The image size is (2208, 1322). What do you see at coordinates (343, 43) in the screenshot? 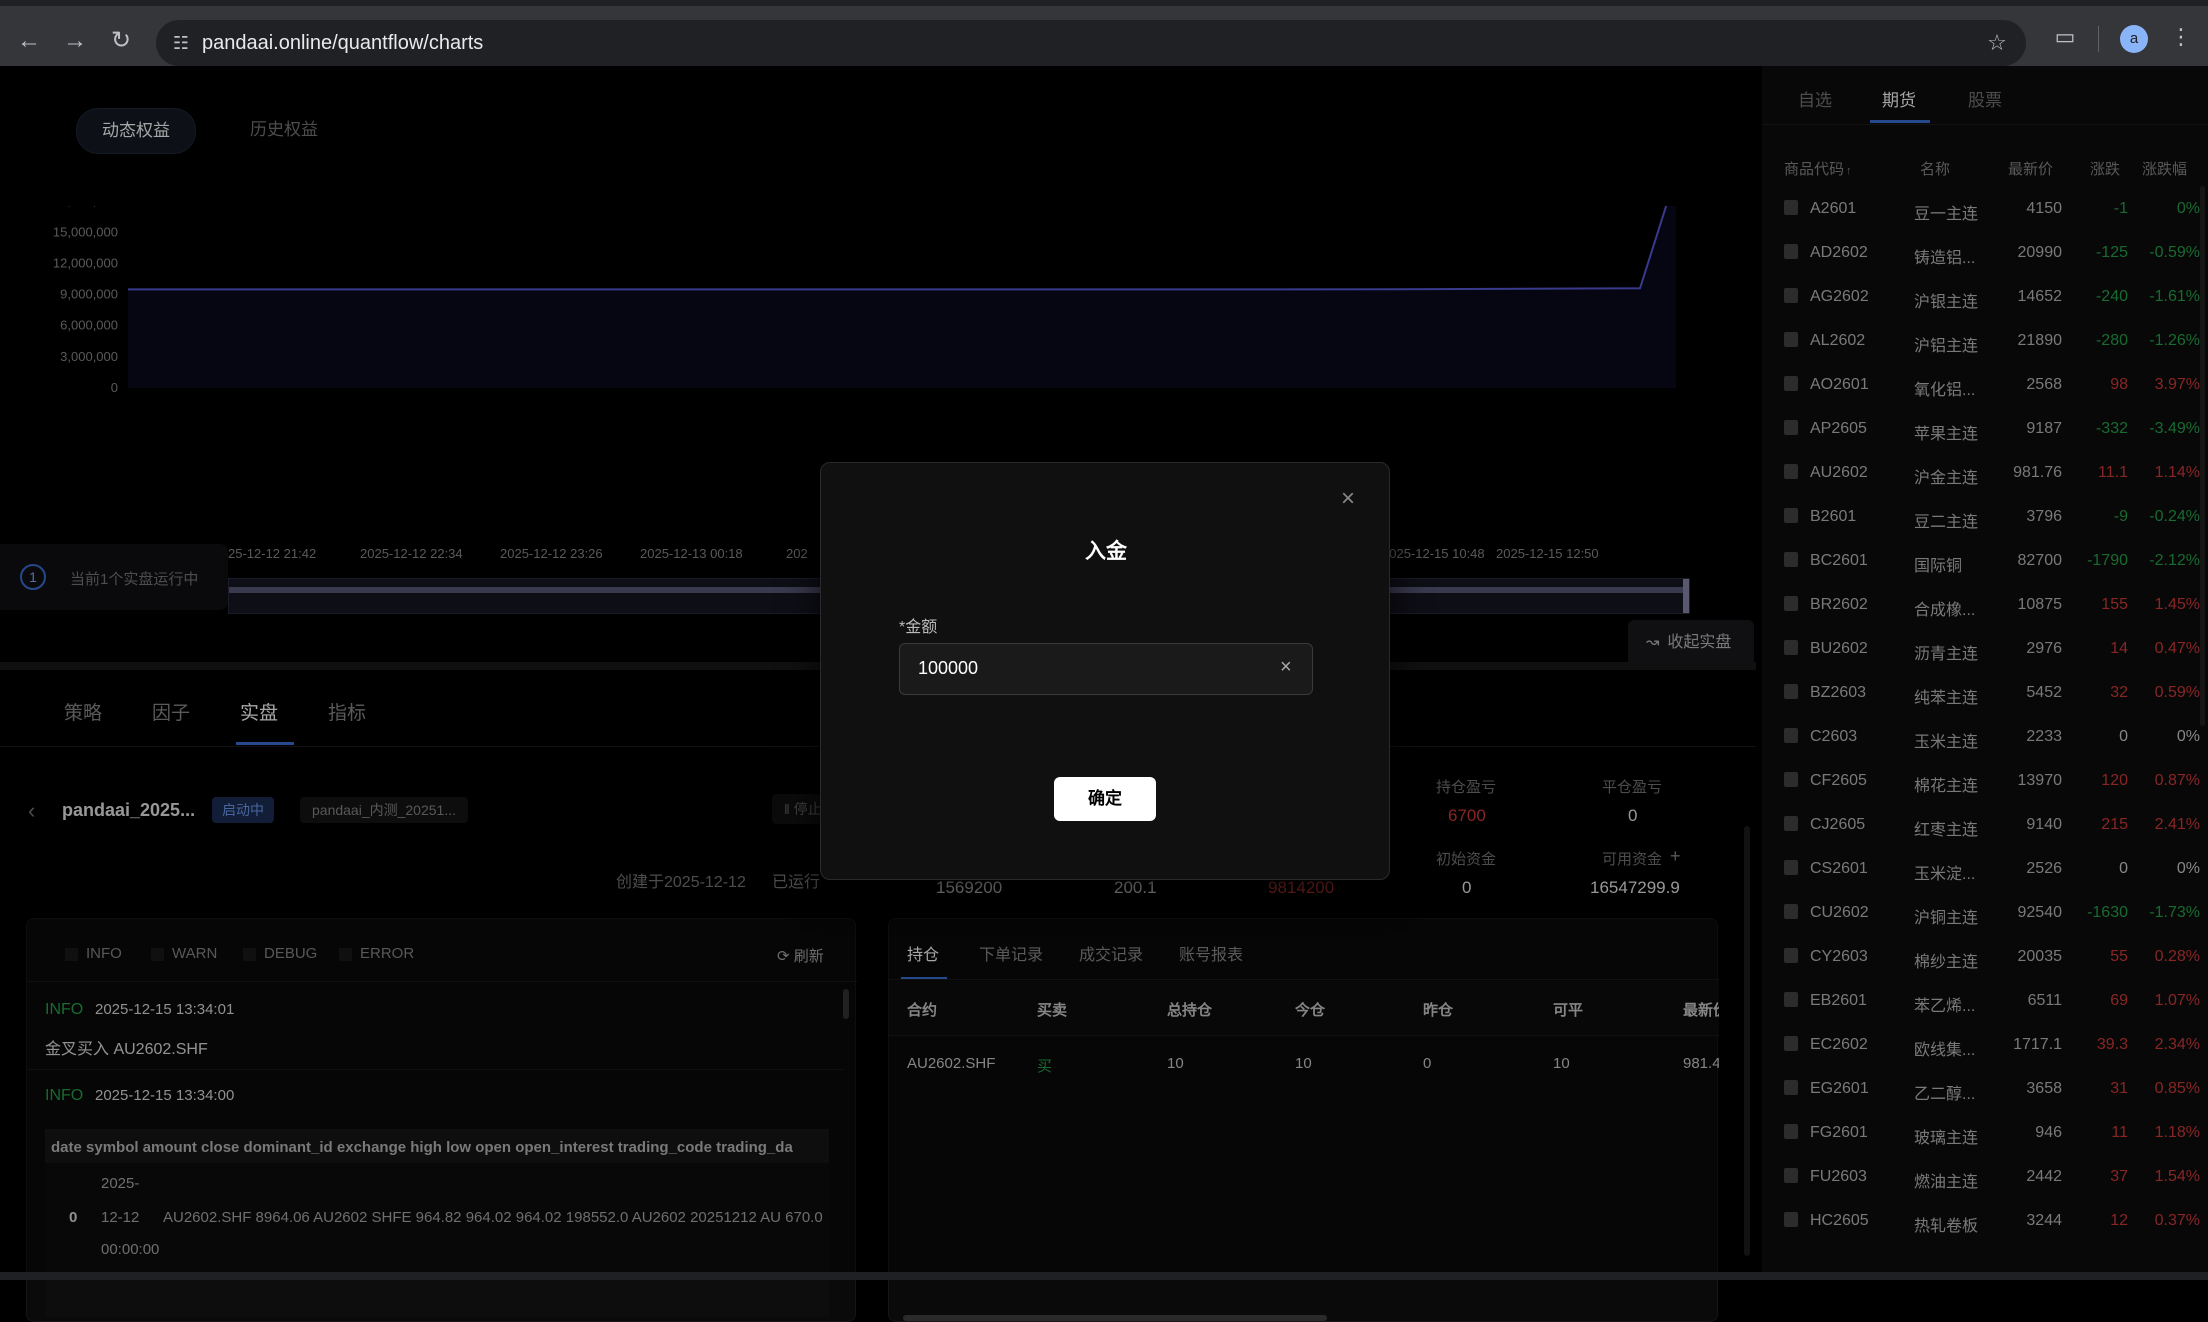
I see `url-text: pandaai.online/quantflow/charts` at bounding box center [343, 43].